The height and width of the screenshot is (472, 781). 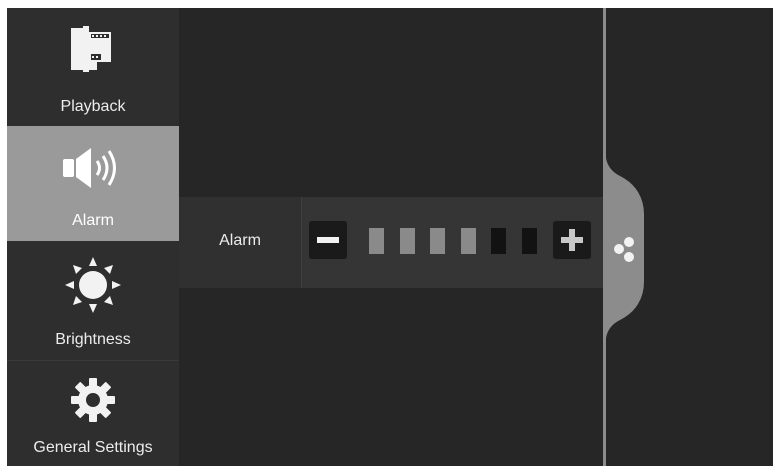 What do you see at coordinates (626, 248) in the screenshot?
I see `drawer-handle` at bounding box center [626, 248].